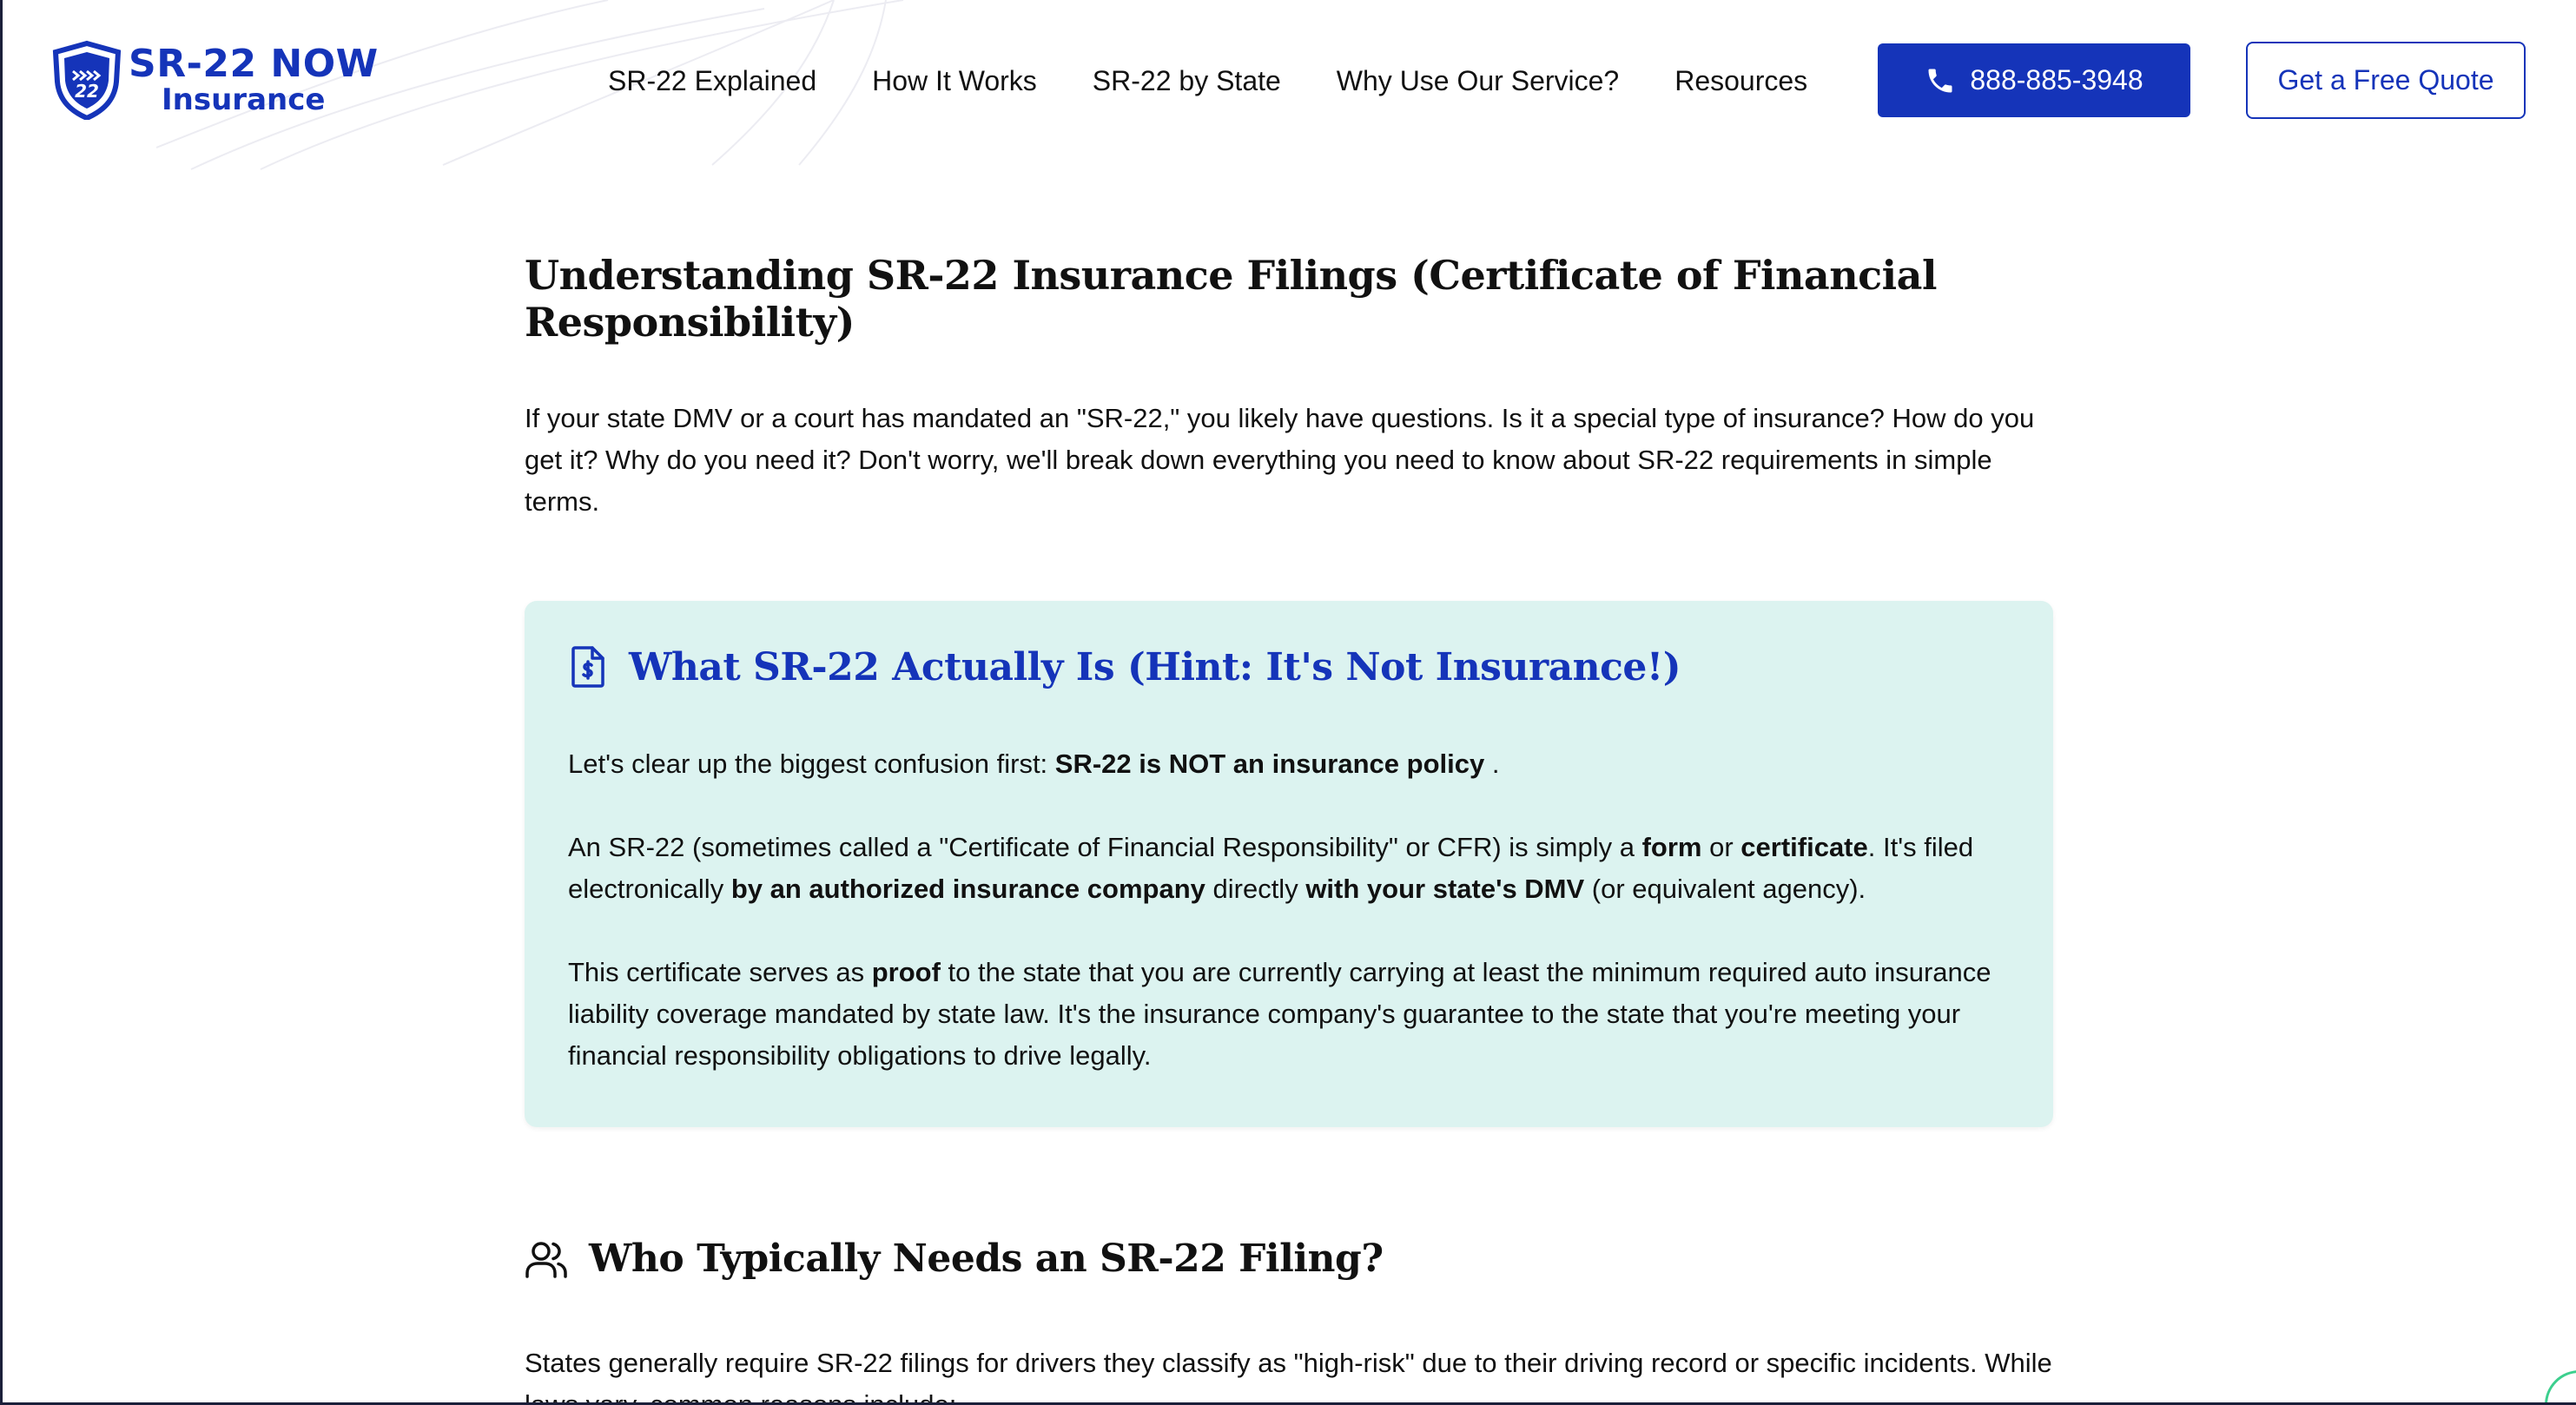 The height and width of the screenshot is (1405, 2576). Describe the element at coordinates (955, 81) in the screenshot. I see `nav-item-how-it-works: How It Works` at that location.